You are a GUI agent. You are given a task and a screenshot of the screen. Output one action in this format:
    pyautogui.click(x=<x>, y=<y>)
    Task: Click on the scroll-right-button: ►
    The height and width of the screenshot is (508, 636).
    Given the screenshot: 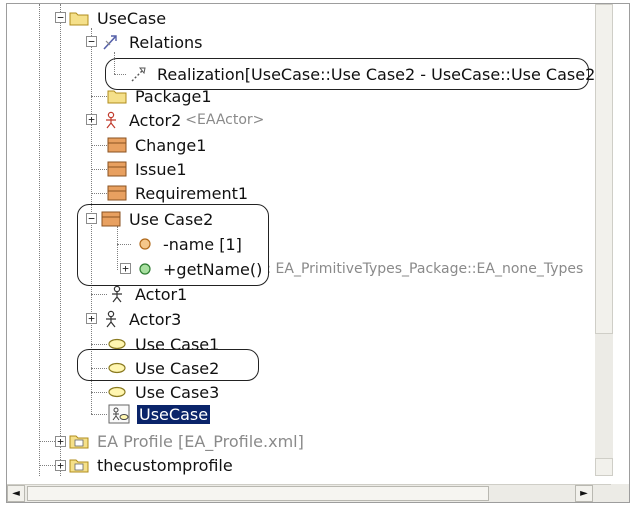 What is the action you would take?
    pyautogui.click(x=584, y=493)
    